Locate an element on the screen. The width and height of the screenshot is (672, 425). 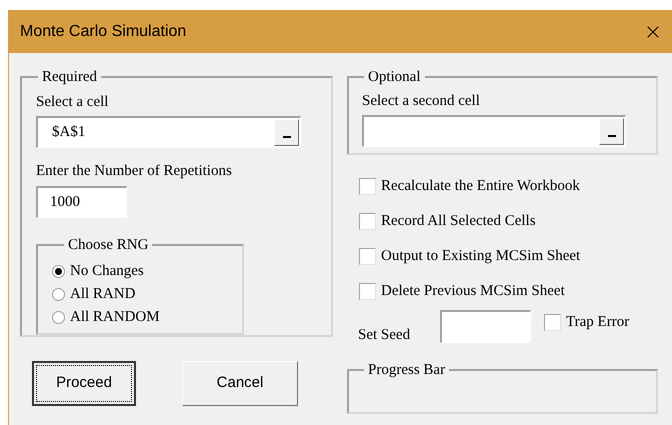
window-title: Monte Carlo Simulation is located at coordinates (103, 32).